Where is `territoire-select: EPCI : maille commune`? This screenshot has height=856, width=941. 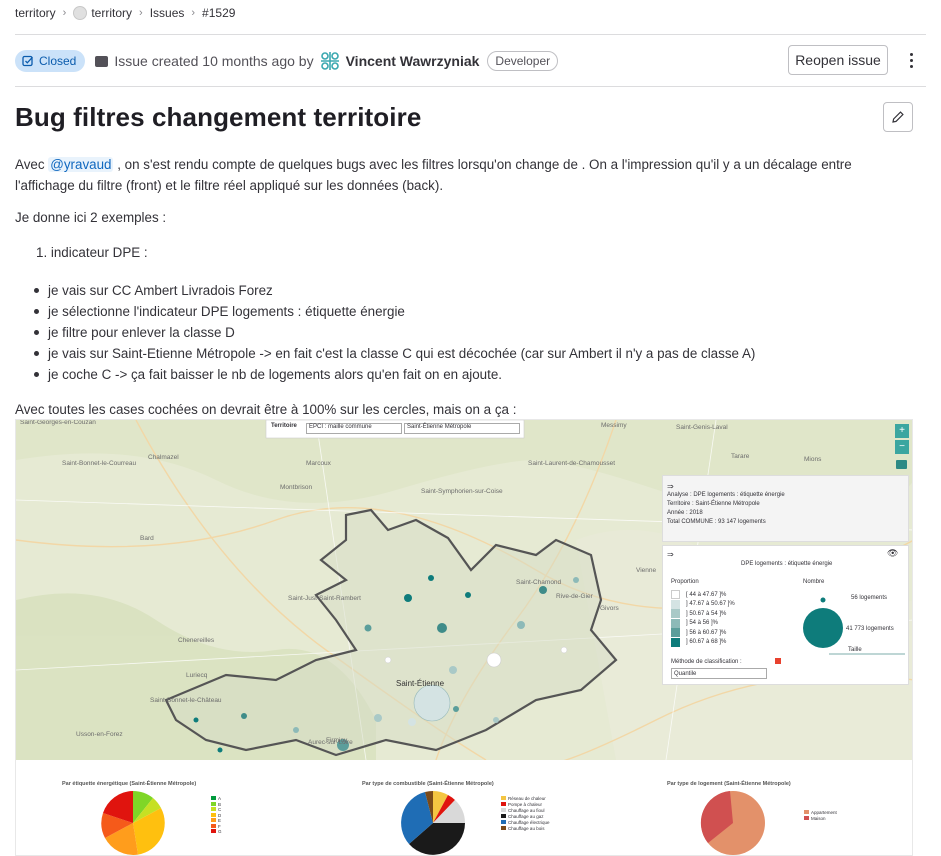 territoire-select: EPCI : maille commune is located at coordinates (354, 428).